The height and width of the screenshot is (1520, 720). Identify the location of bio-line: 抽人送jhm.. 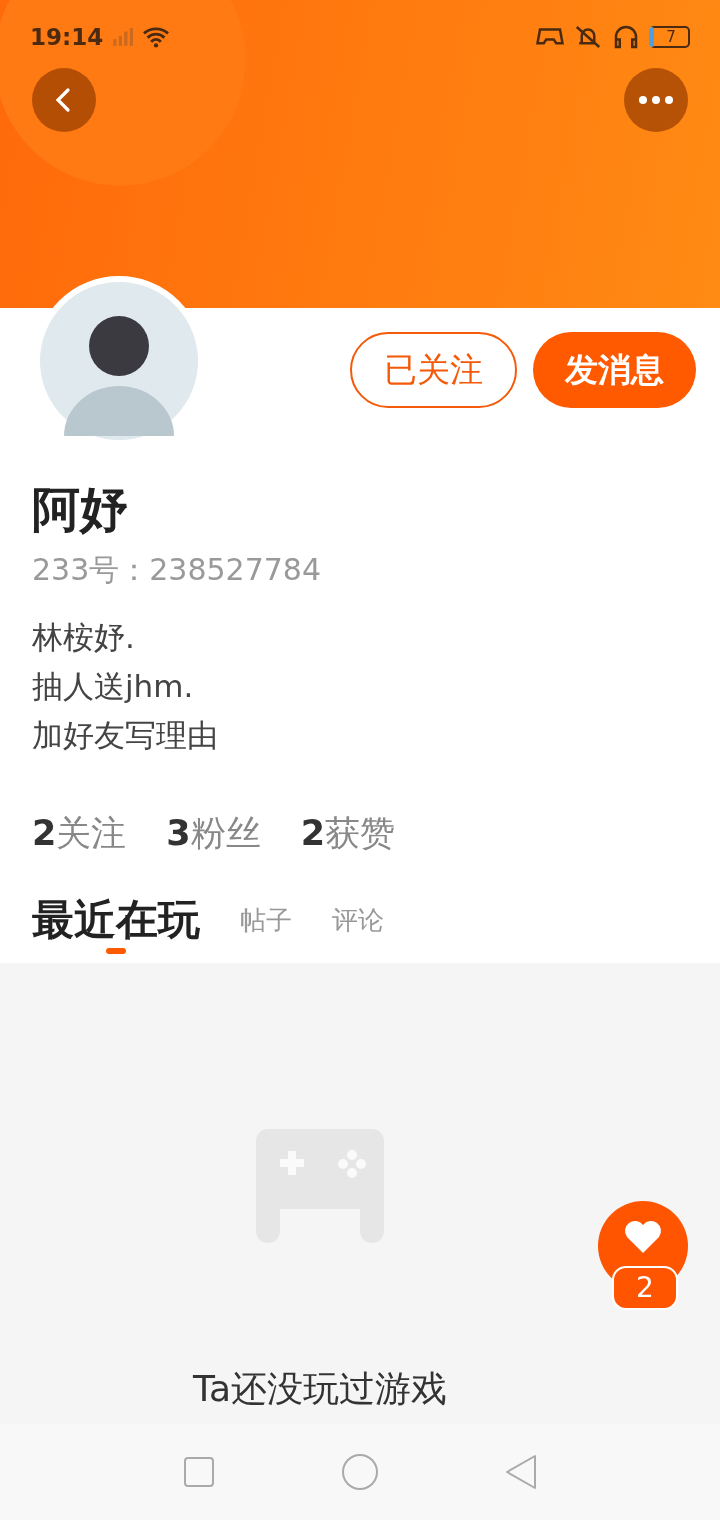
(113, 686).